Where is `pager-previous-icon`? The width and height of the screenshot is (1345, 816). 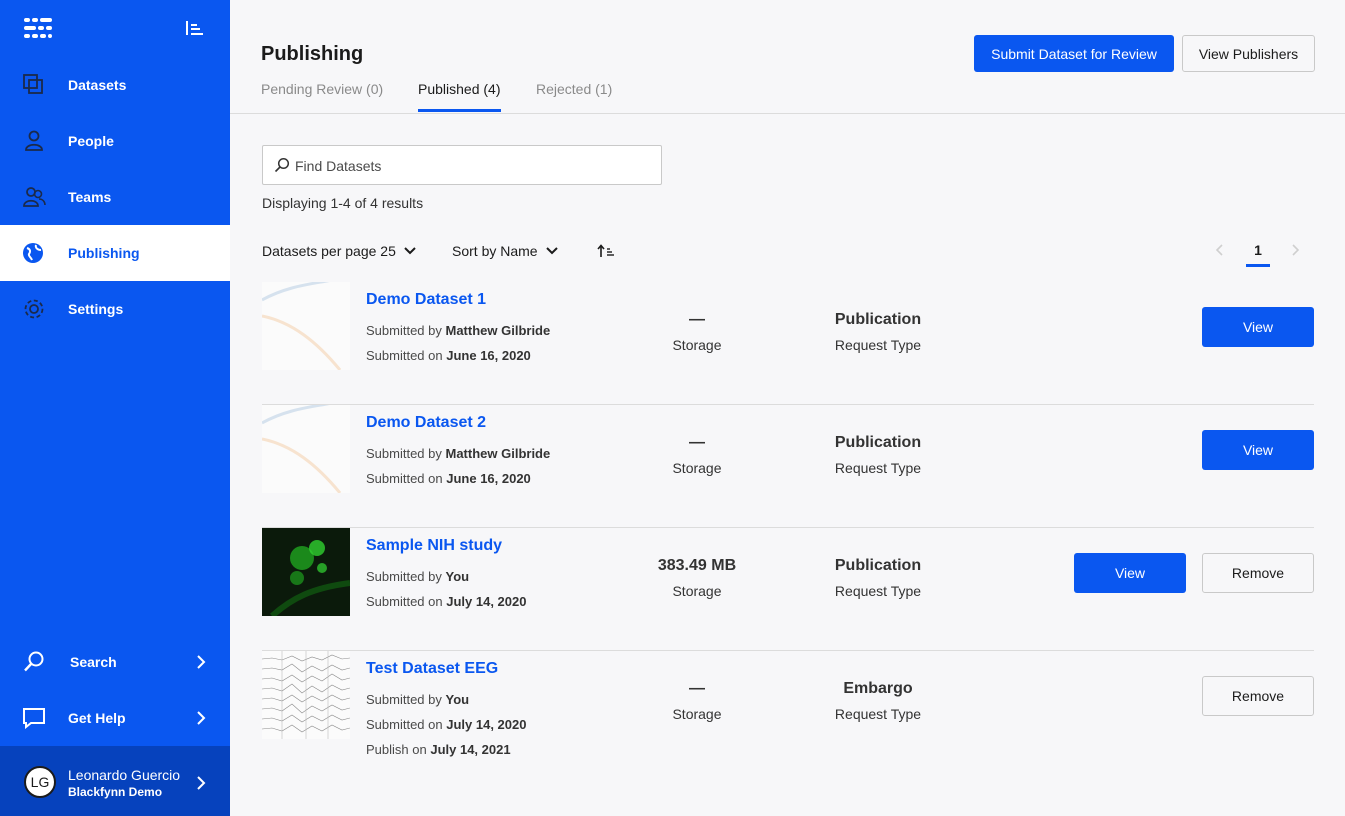
pager-previous-icon is located at coordinates (1220, 250).